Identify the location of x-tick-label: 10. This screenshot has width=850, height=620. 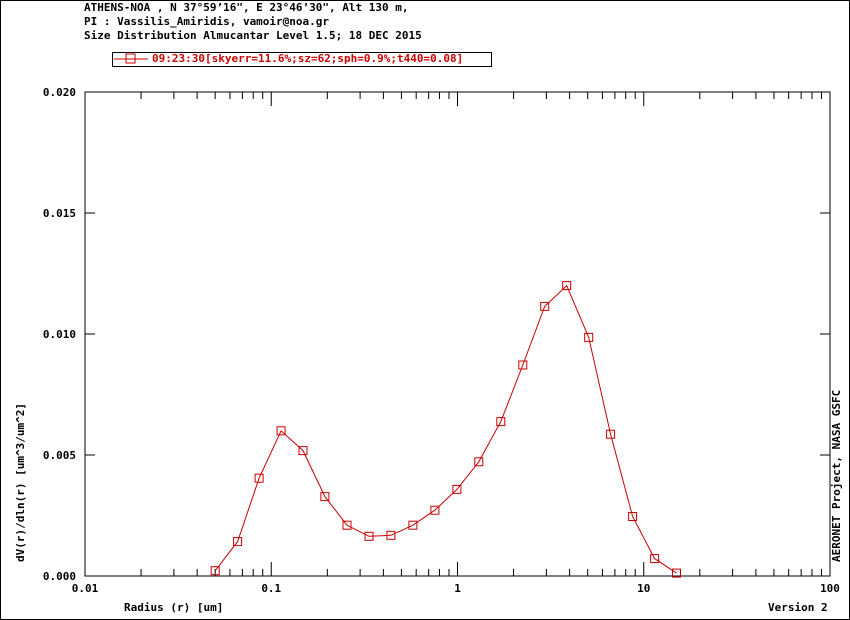
(643, 588).